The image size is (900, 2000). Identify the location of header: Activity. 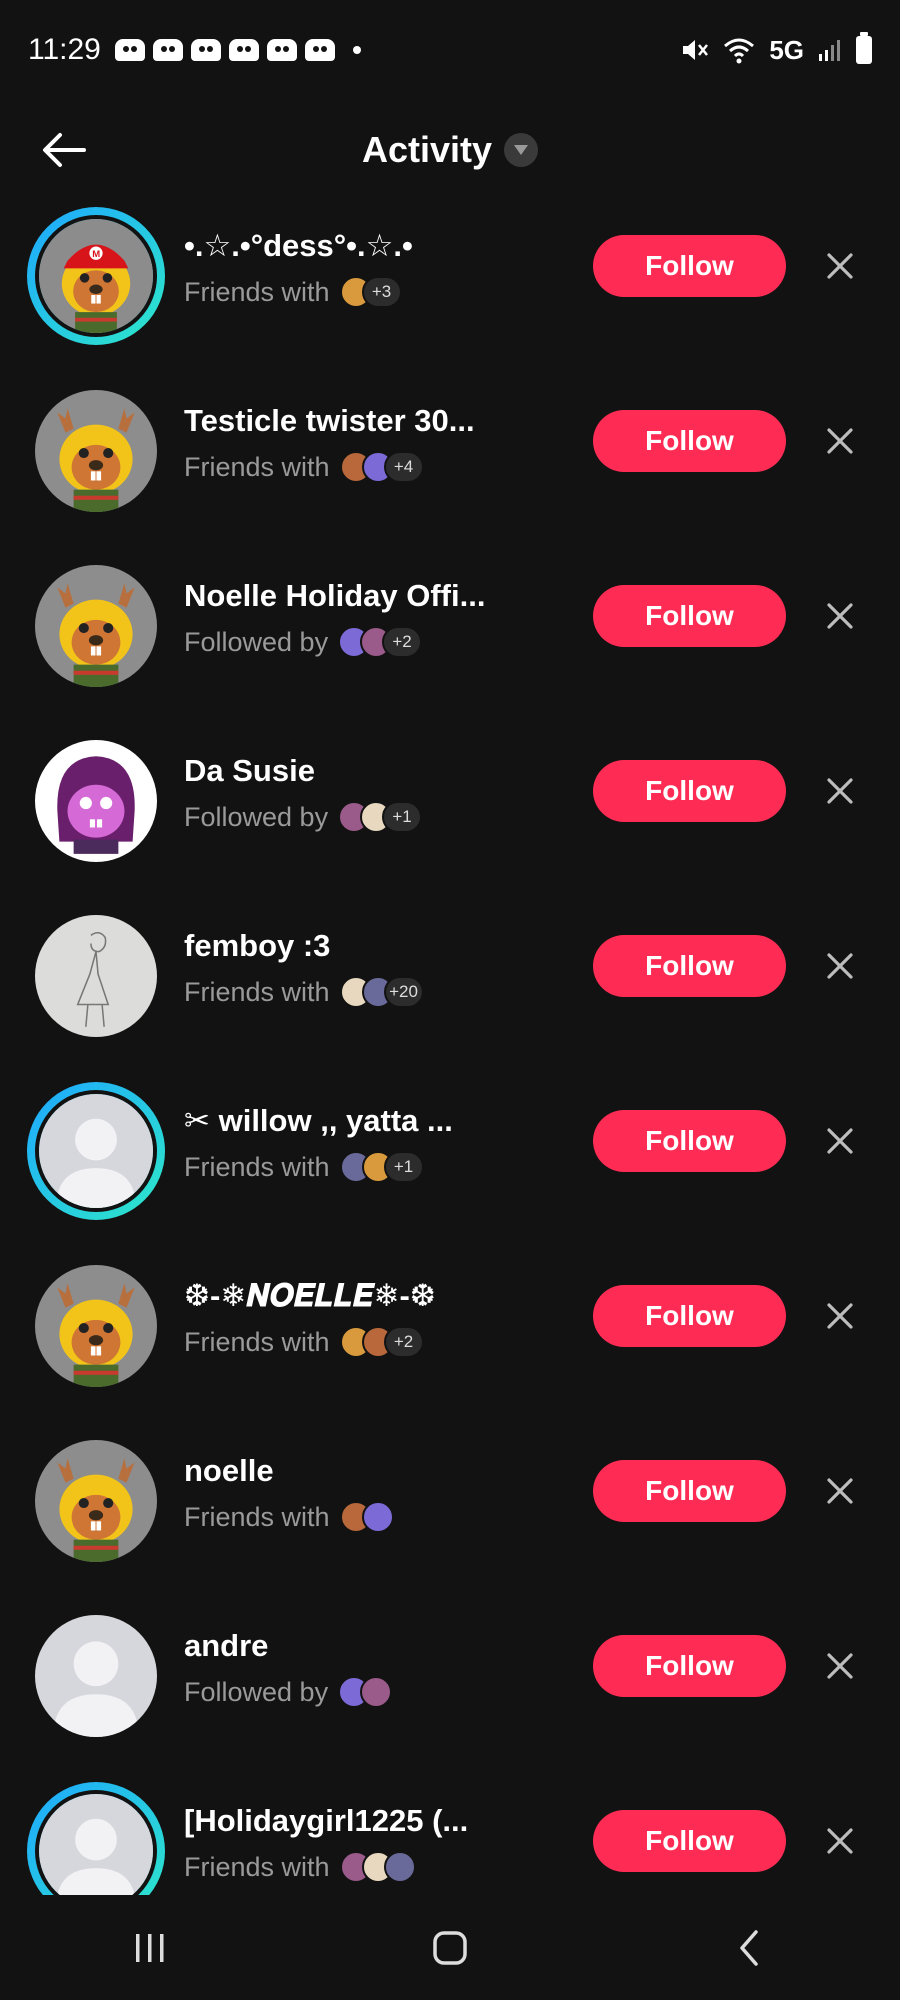
(450, 150).